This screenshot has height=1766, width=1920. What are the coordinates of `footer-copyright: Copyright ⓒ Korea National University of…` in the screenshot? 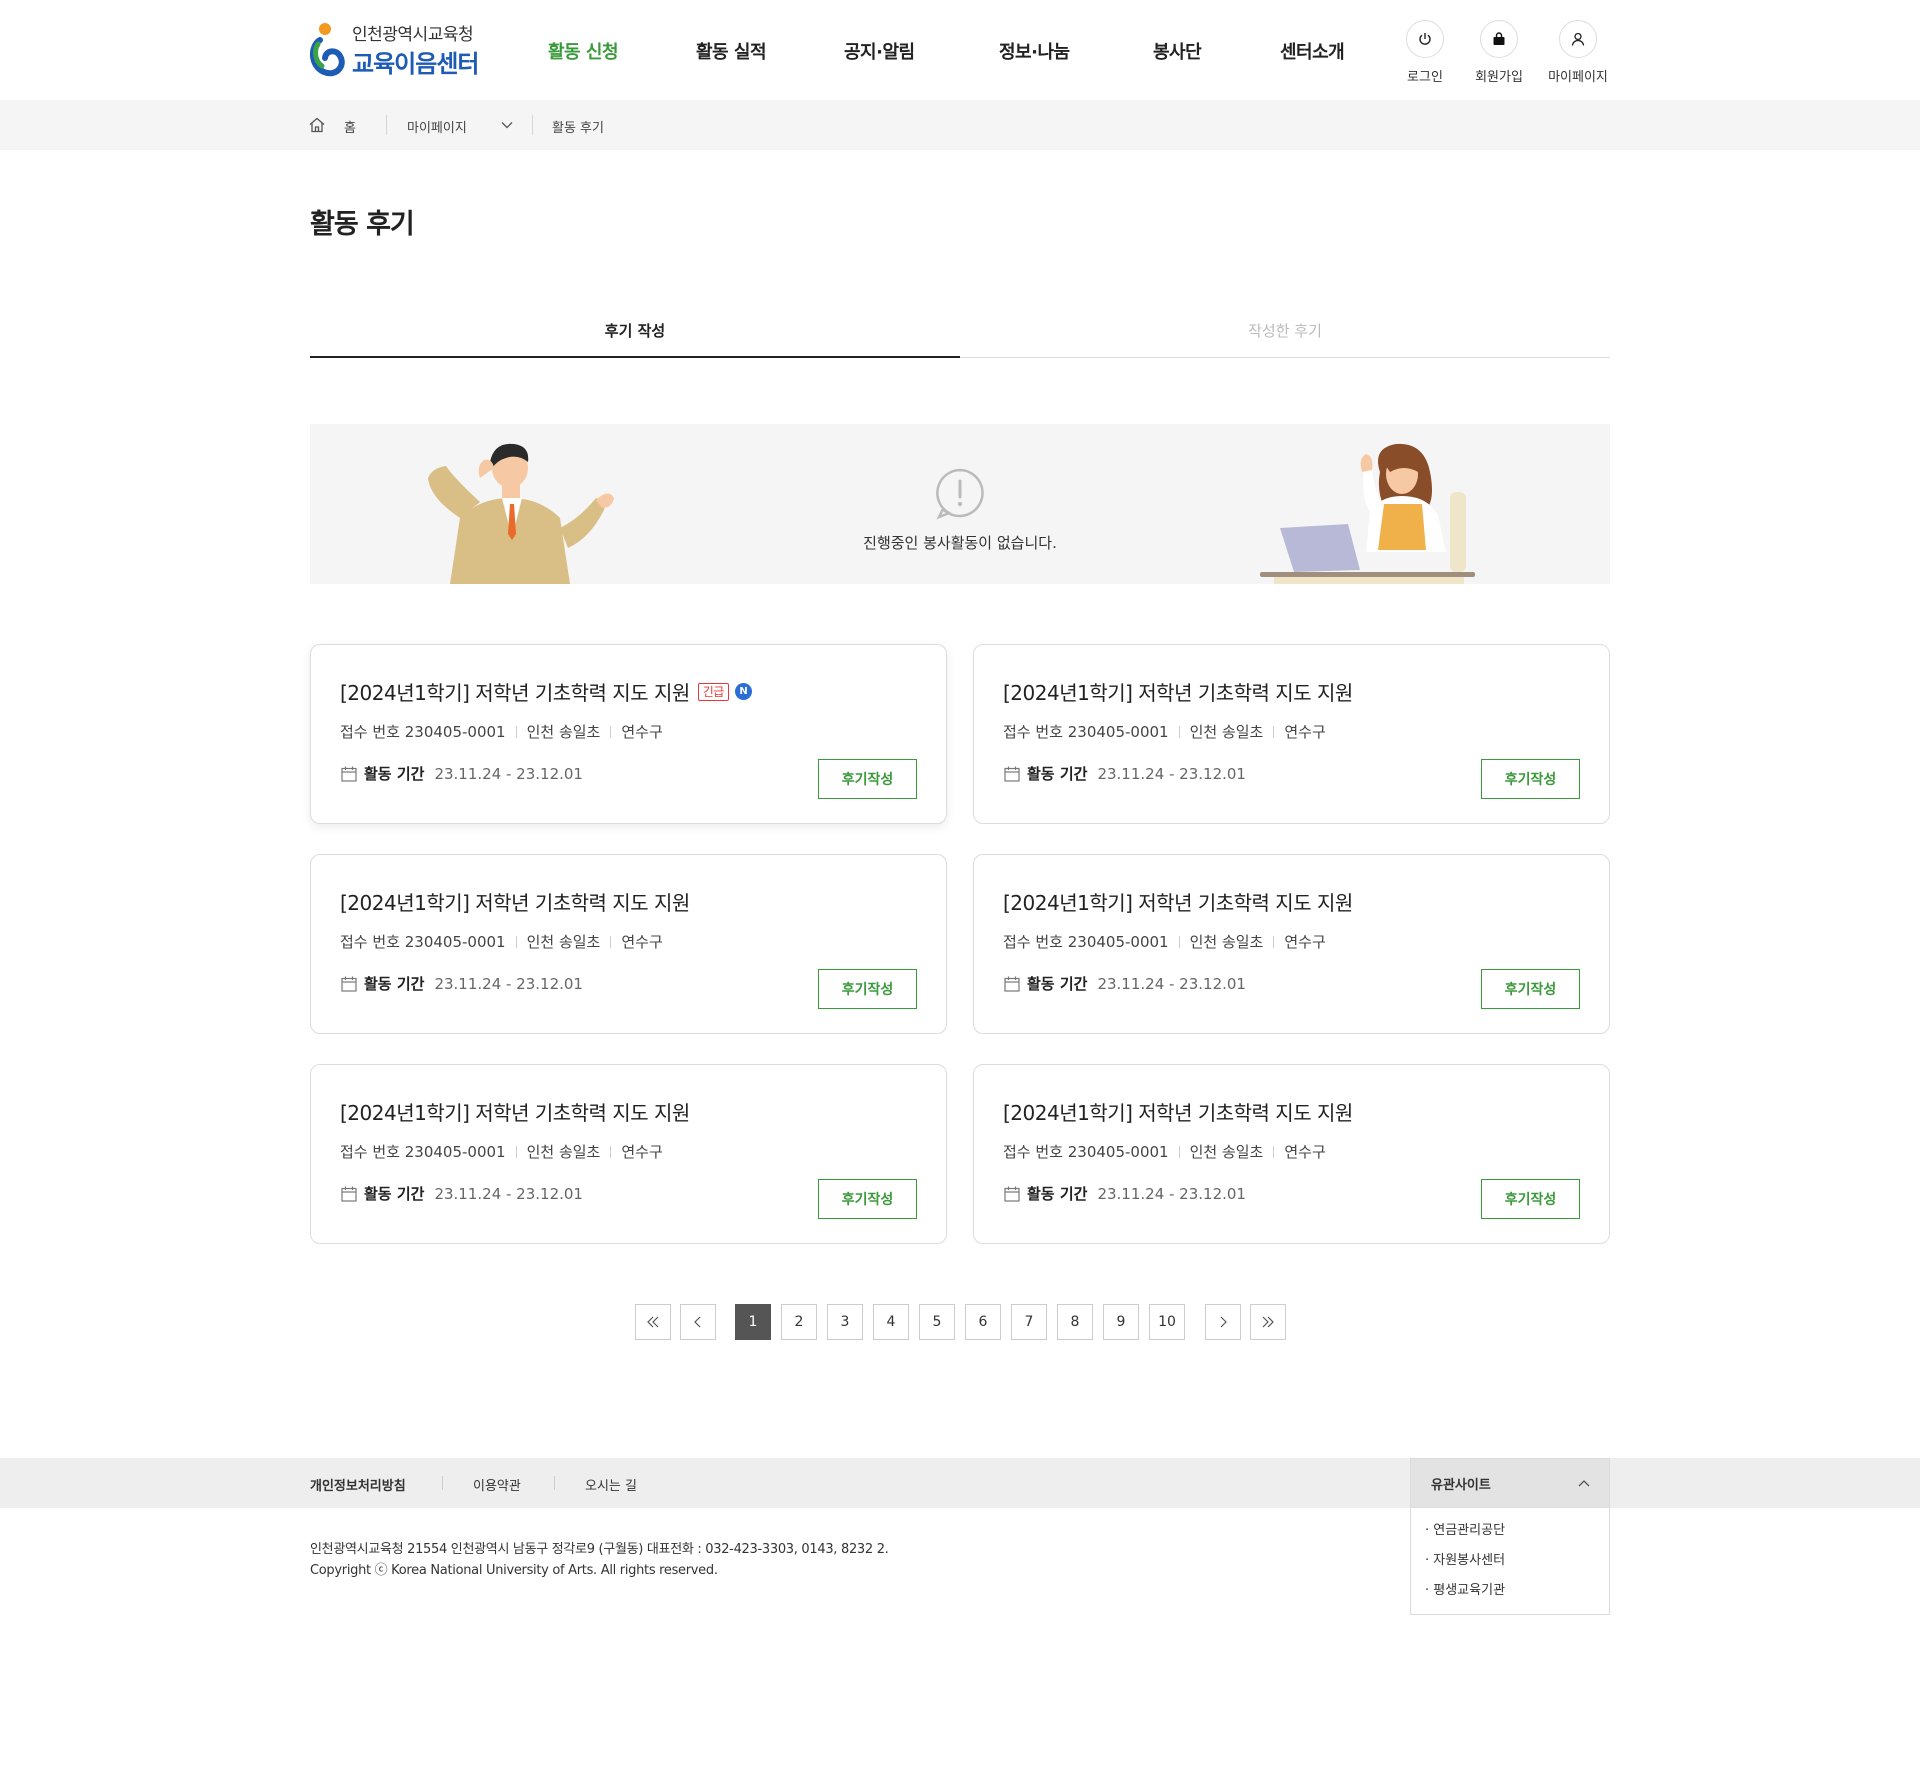 It's located at (514, 1570).